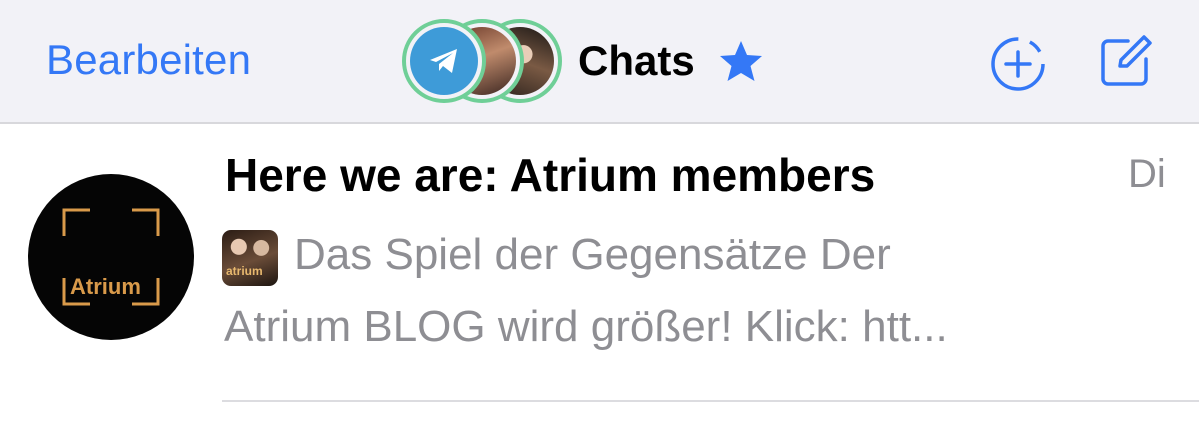 The height and width of the screenshot is (435, 1199). What do you see at coordinates (250, 258) in the screenshot?
I see `preview-thumbnail: atrium` at bounding box center [250, 258].